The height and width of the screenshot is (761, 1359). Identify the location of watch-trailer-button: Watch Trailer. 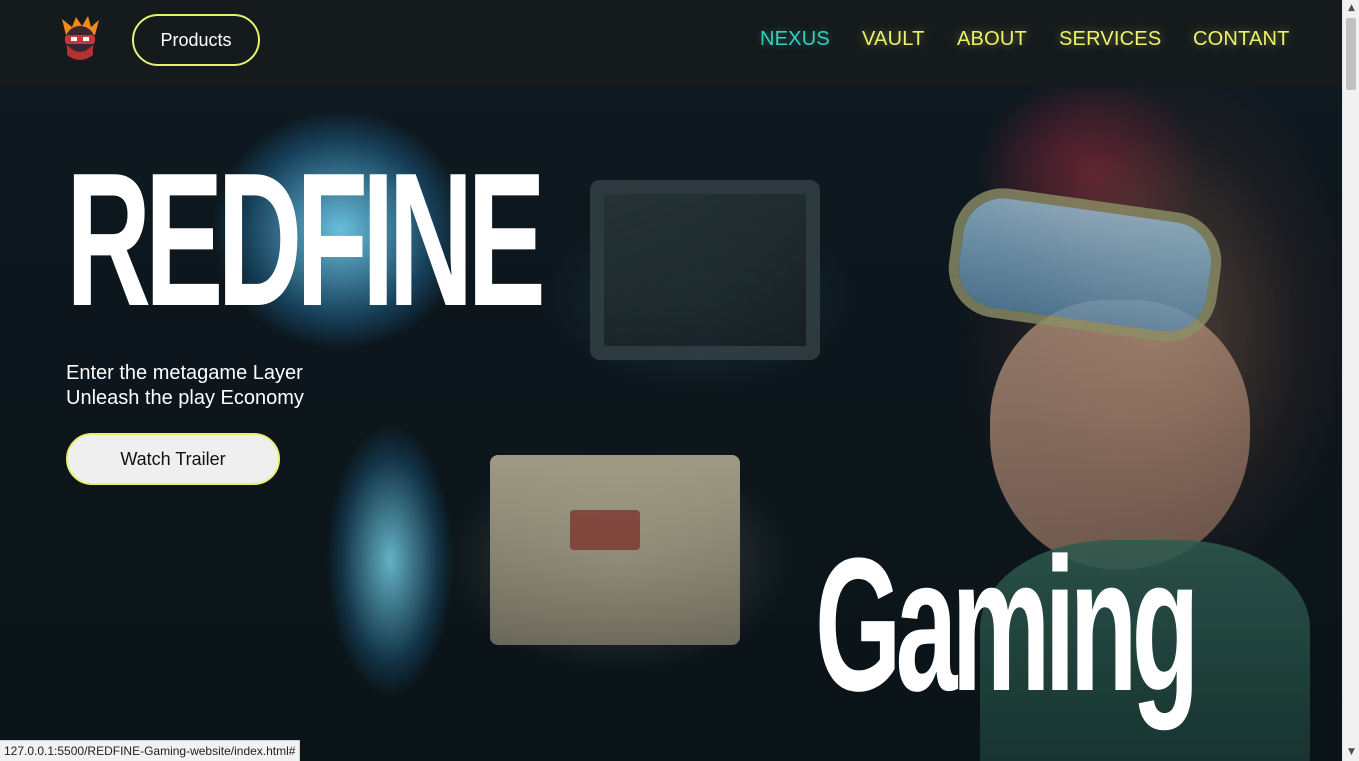
(173, 459).